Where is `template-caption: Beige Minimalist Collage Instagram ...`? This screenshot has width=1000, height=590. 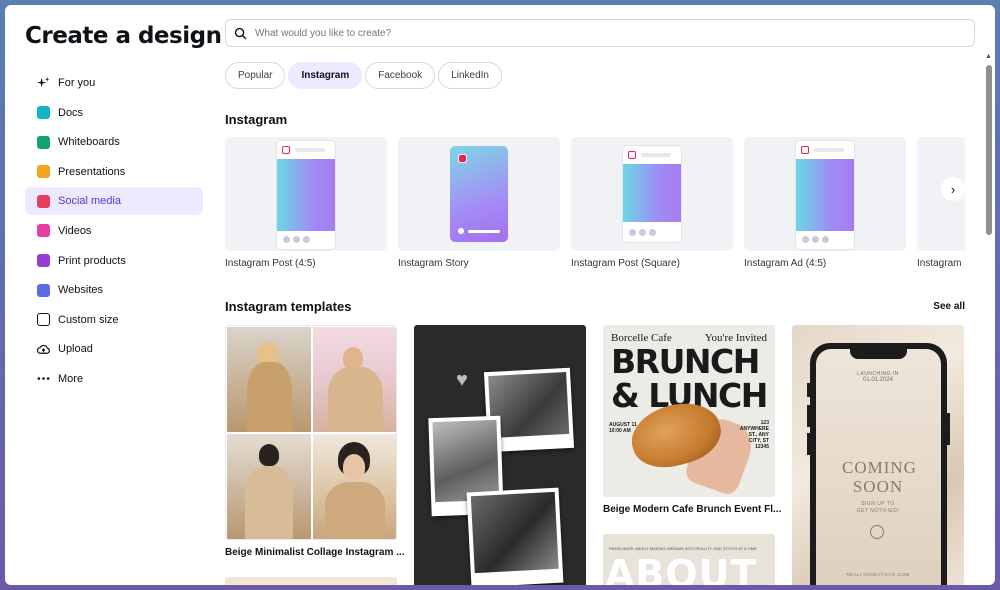
template-caption: Beige Minimalist Collage Instagram ... is located at coordinates (315, 552).